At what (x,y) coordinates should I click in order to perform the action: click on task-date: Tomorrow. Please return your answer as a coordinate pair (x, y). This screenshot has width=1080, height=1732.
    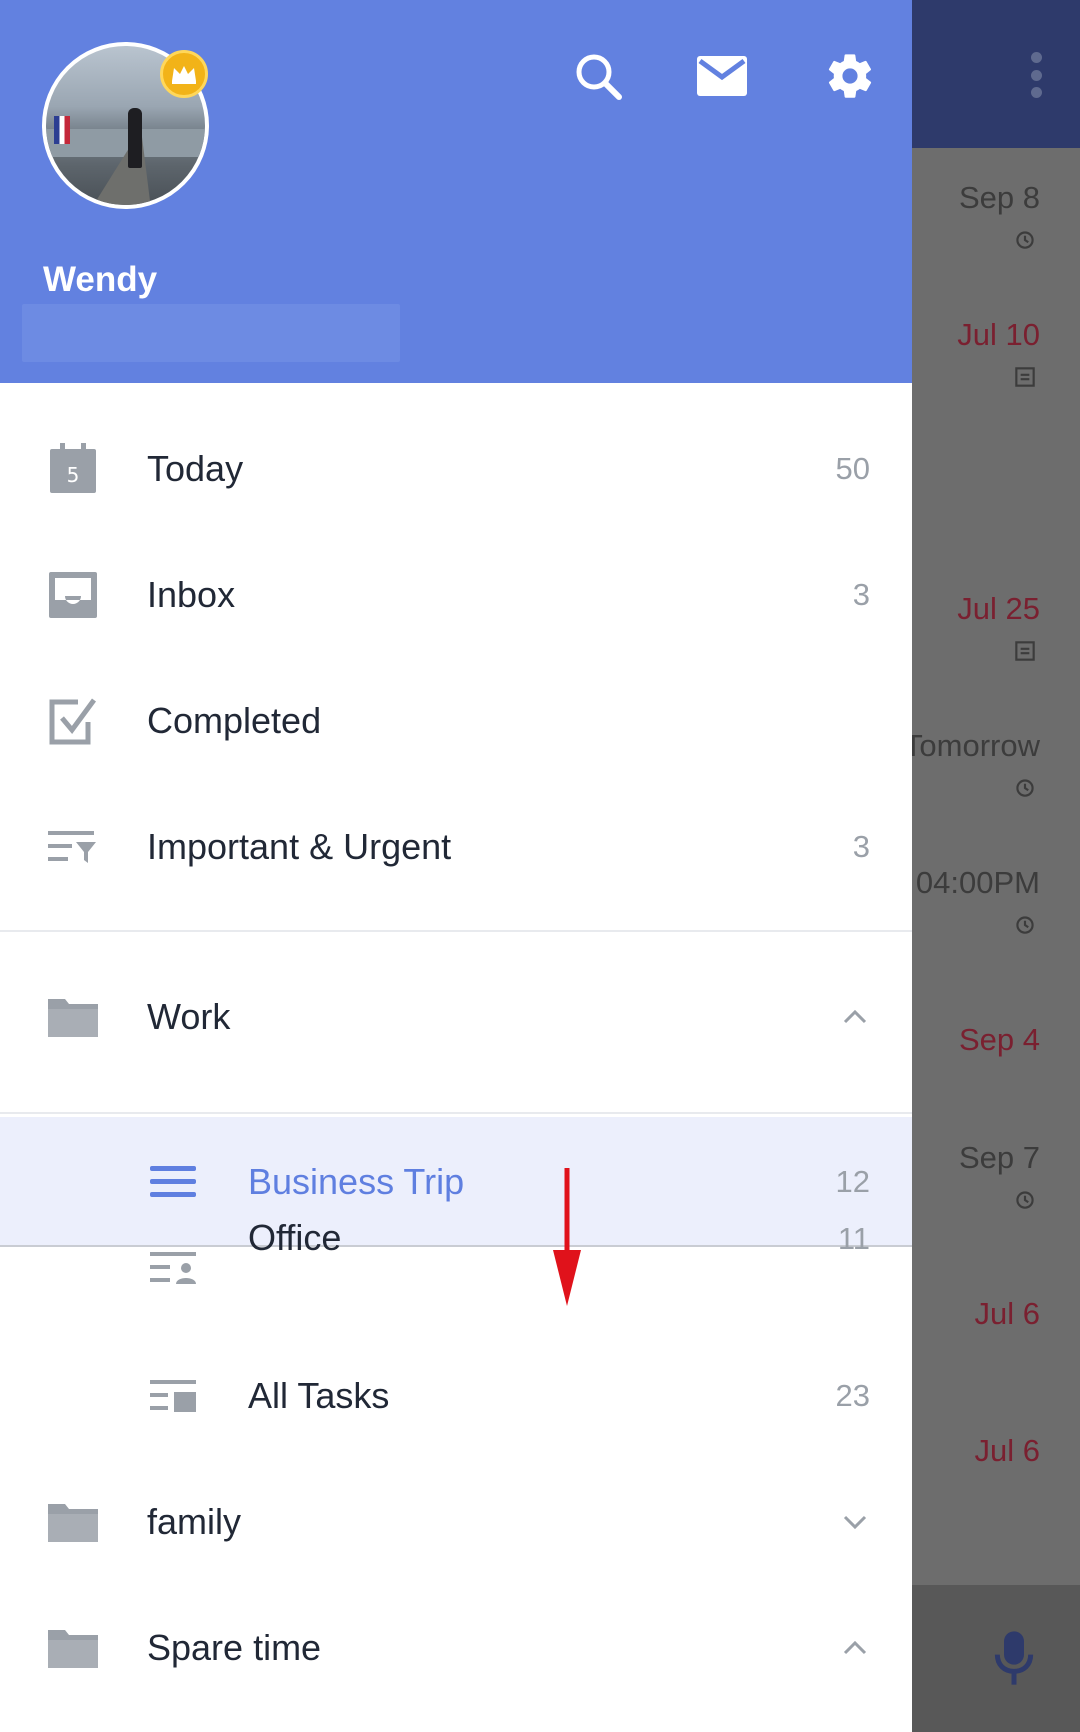
    Looking at the image, I should click on (971, 745).